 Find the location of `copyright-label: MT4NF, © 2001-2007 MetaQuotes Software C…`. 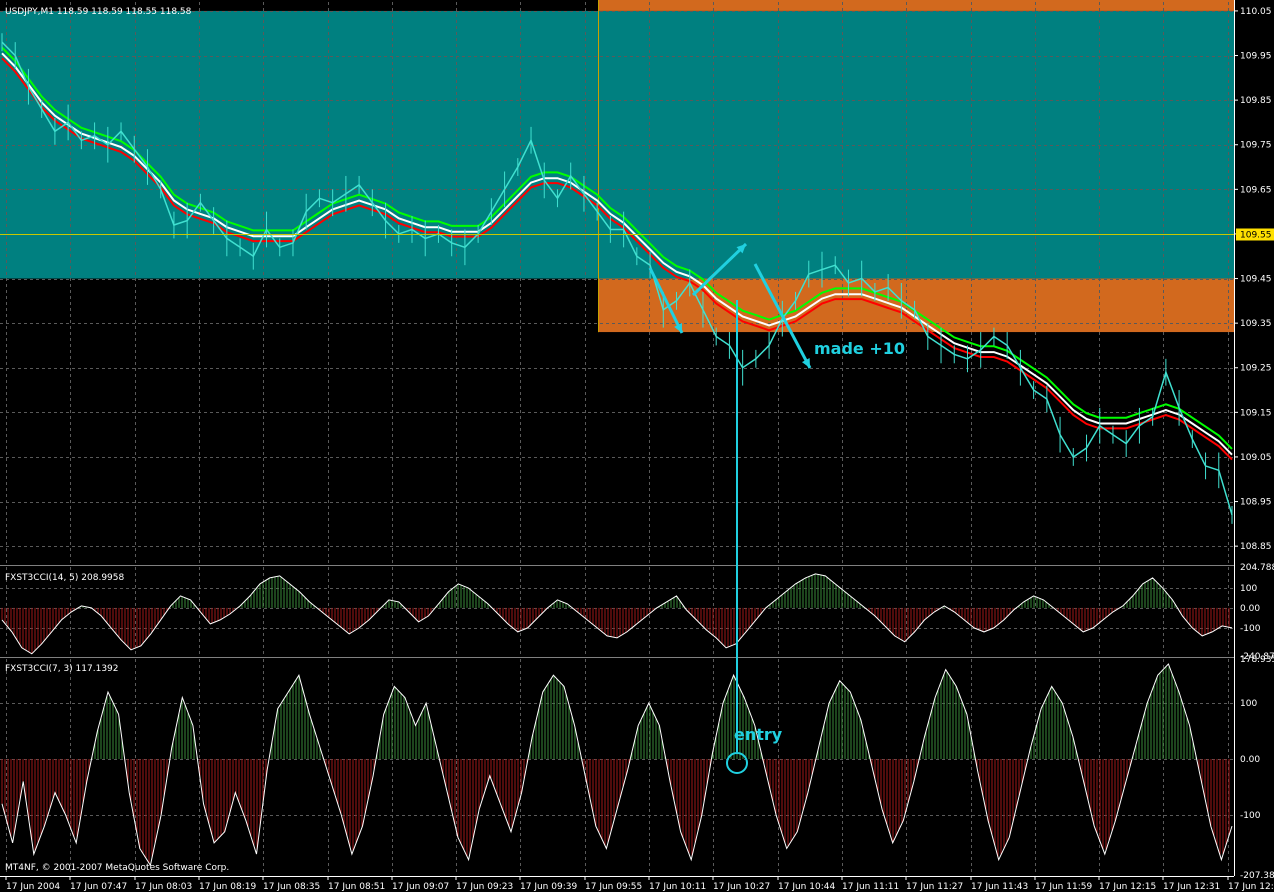

copyright-label: MT4NF, © 2001-2007 MetaQuotes Software C… is located at coordinates (117, 868).